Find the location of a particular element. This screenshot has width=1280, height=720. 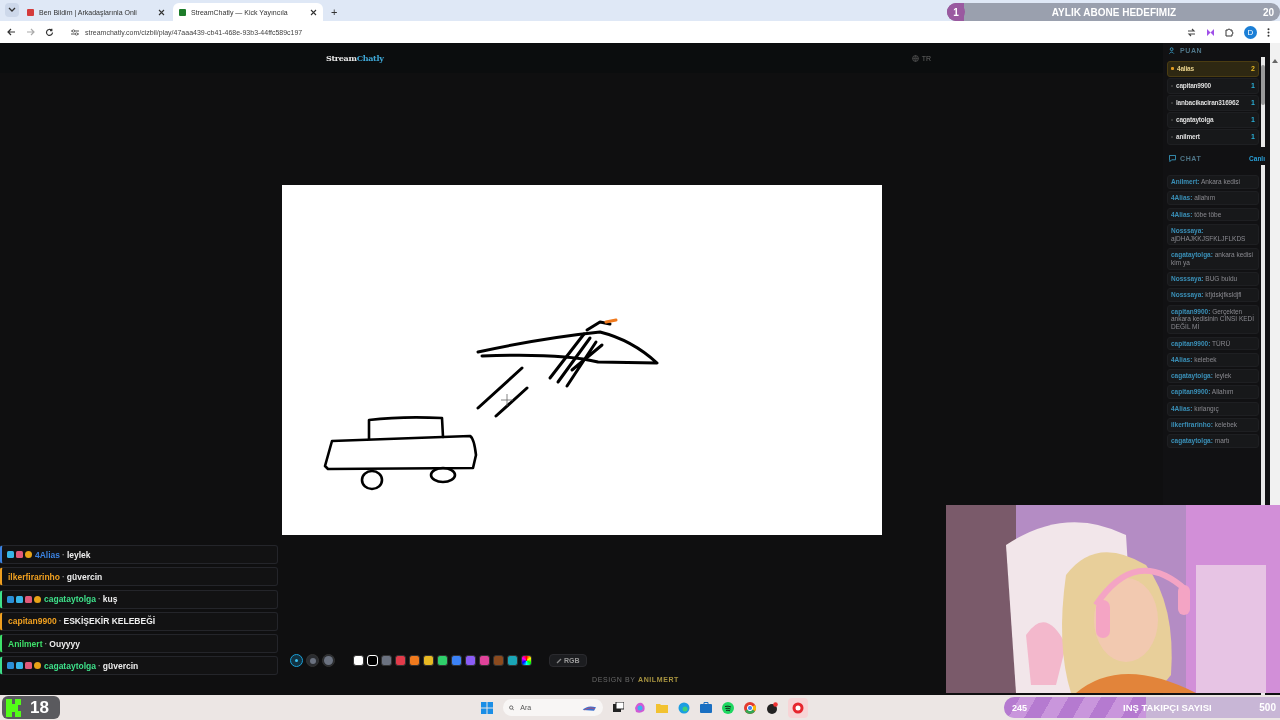

profile-avatar: D is located at coordinates (1250, 32).